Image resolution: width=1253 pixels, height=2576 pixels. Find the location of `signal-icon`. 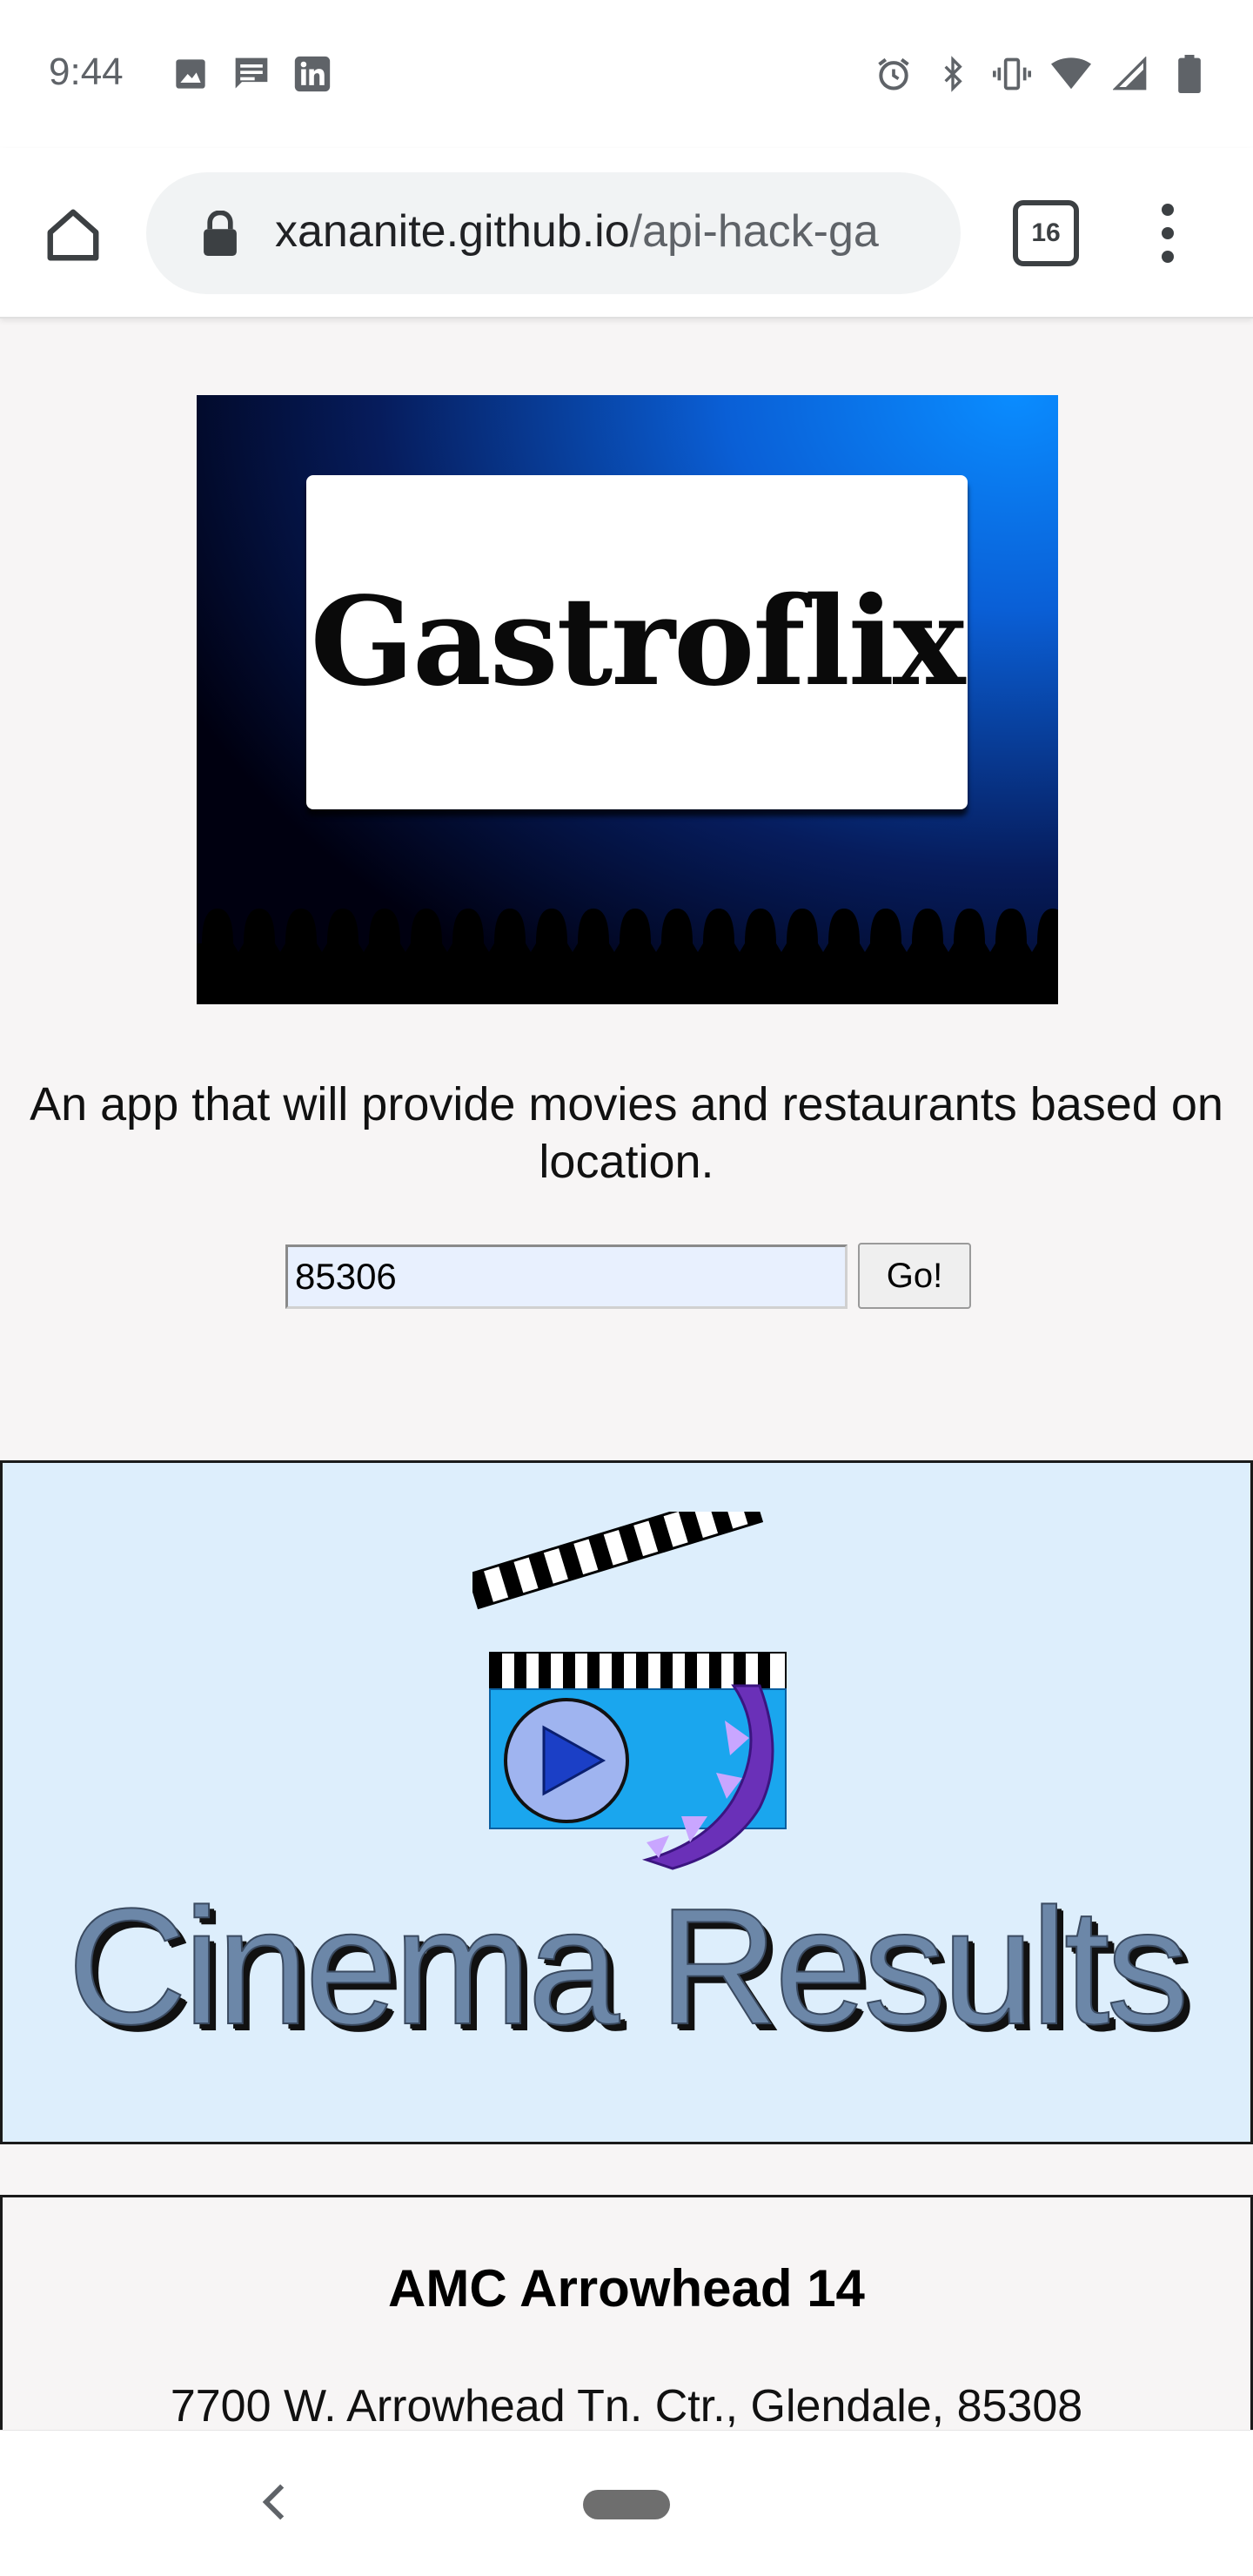

signal-icon is located at coordinates (1130, 74).